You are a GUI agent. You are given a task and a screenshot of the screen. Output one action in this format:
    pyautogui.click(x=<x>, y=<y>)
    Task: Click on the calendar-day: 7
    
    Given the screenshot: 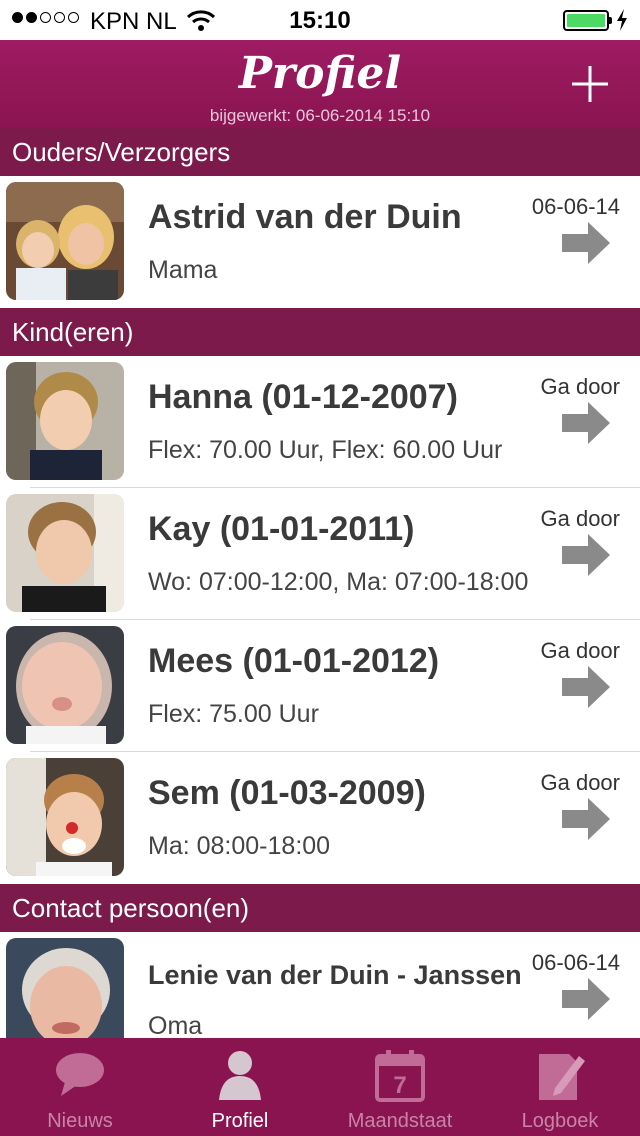 What is the action you would take?
    pyautogui.click(x=399, y=1085)
    